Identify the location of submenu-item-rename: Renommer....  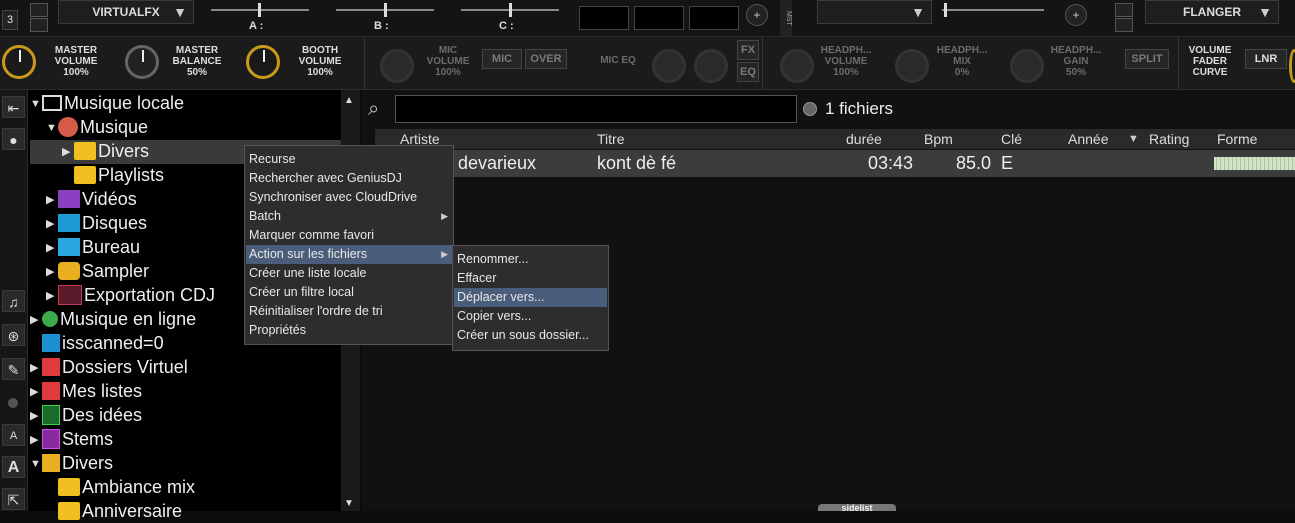
(530, 259).